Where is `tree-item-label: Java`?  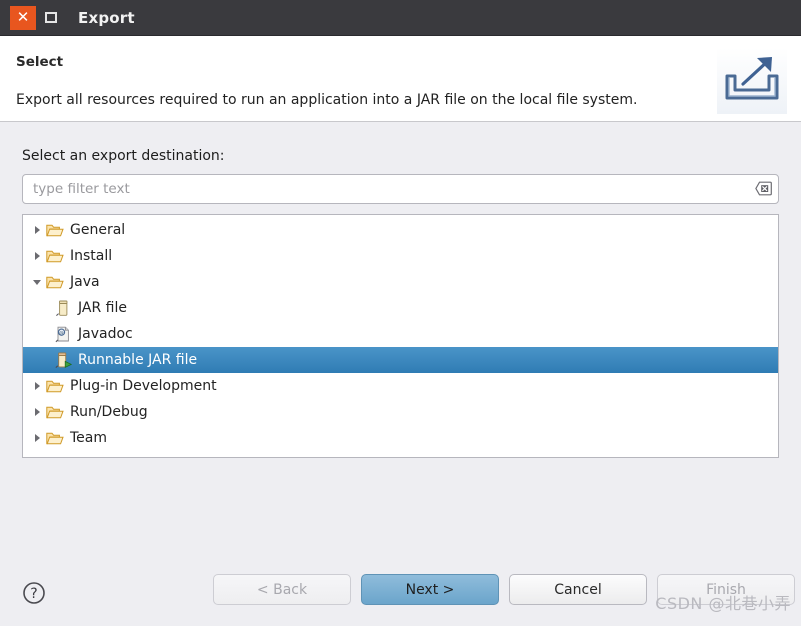
tree-item-label: Java is located at coordinates (85, 282).